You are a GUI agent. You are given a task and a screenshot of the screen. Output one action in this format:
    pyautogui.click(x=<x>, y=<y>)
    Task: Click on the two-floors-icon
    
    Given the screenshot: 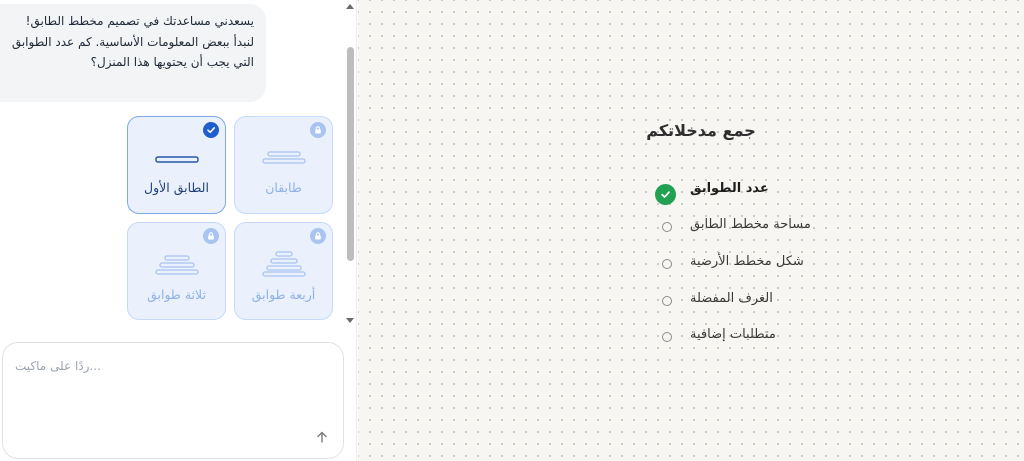 What is the action you would take?
    pyautogui.click(x=283, y=158)
    